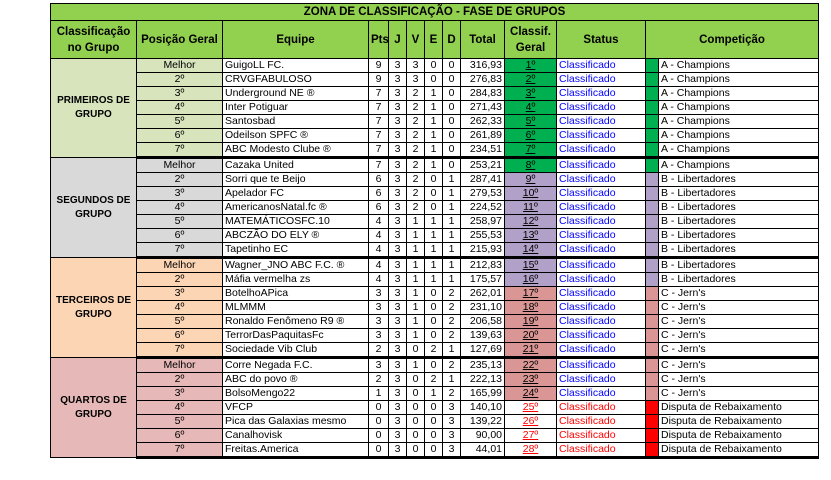 The height and width of the screenshot is (480, 831). I want to click on team-cell: MLMMM, so click(295, 307).